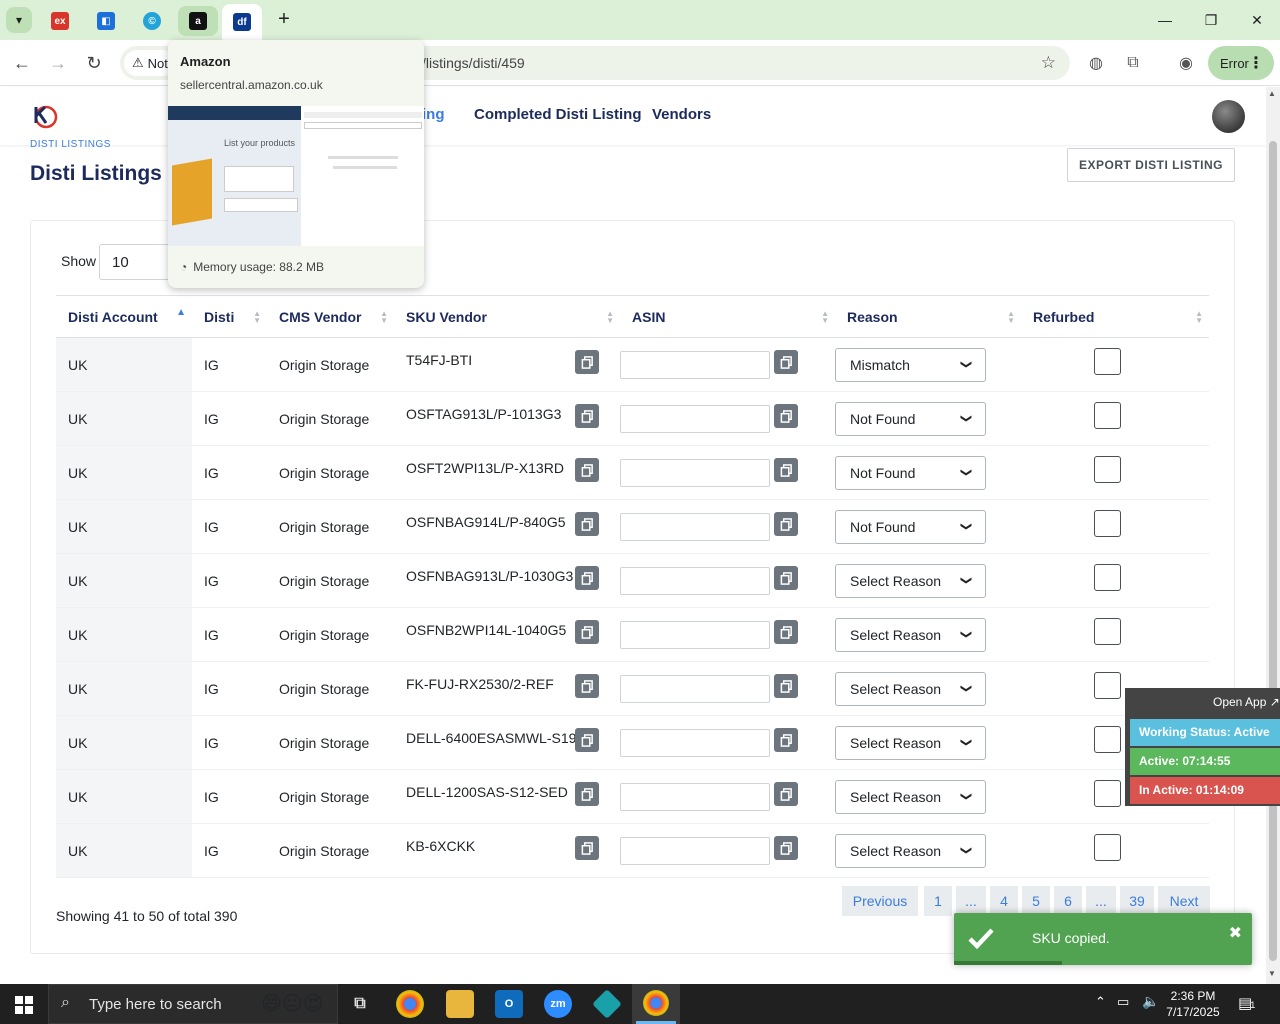 The image size is (1280, 1024). What do you see at coordinates (94, 63) in the screenshot?
I see `reload-icon: ↻` at bounding box center [94, 63].